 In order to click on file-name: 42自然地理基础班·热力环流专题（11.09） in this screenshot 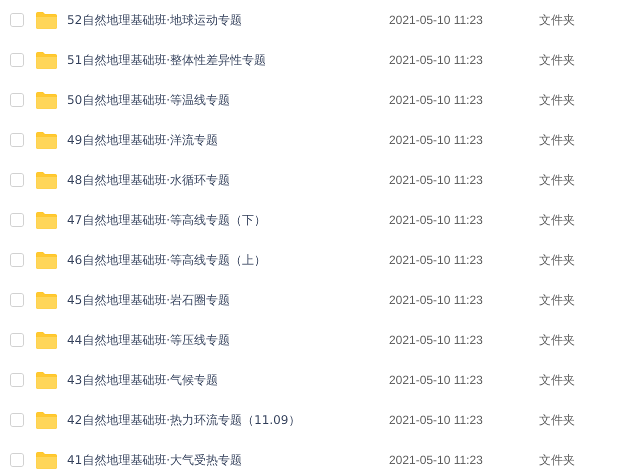, I will do `click(228, 420)`.